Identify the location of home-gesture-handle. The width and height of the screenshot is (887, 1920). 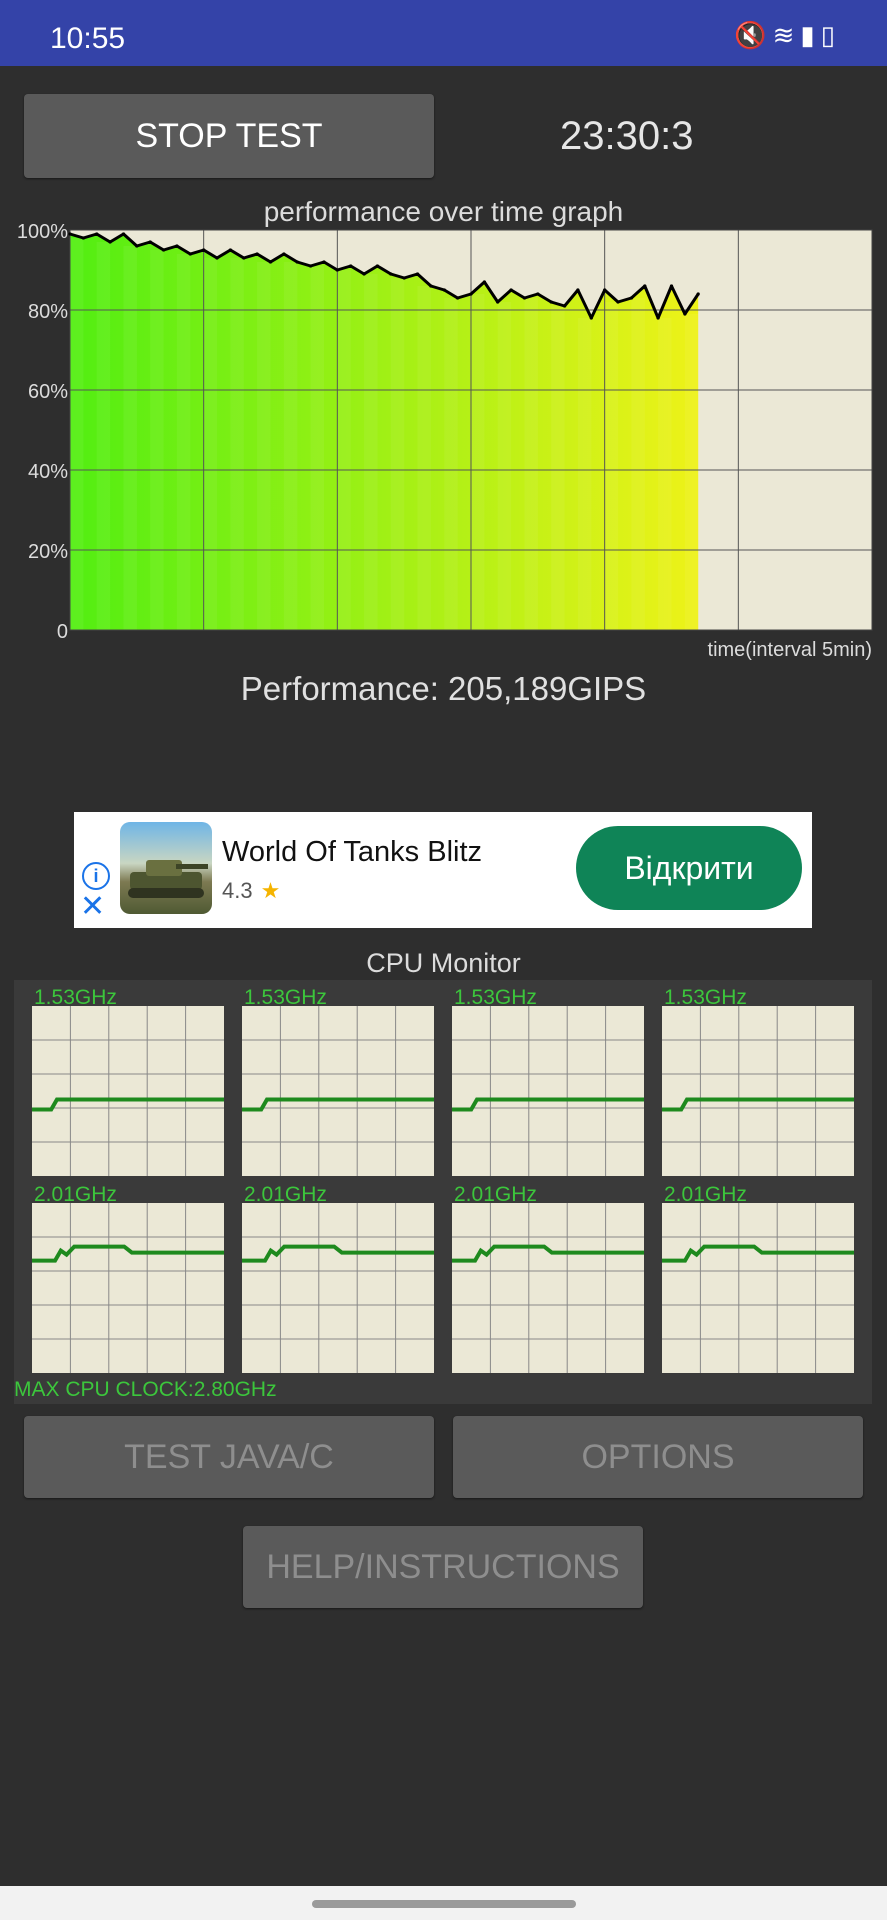
(444, 1904).